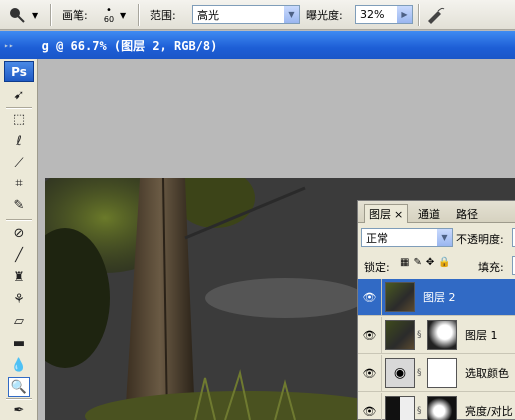 This screenshot has width=515, height=420. What do you see at coordinates (377, 238) in the screenshot?
I see `blend-mode-value: 正常` at bounding box center [377, 238].